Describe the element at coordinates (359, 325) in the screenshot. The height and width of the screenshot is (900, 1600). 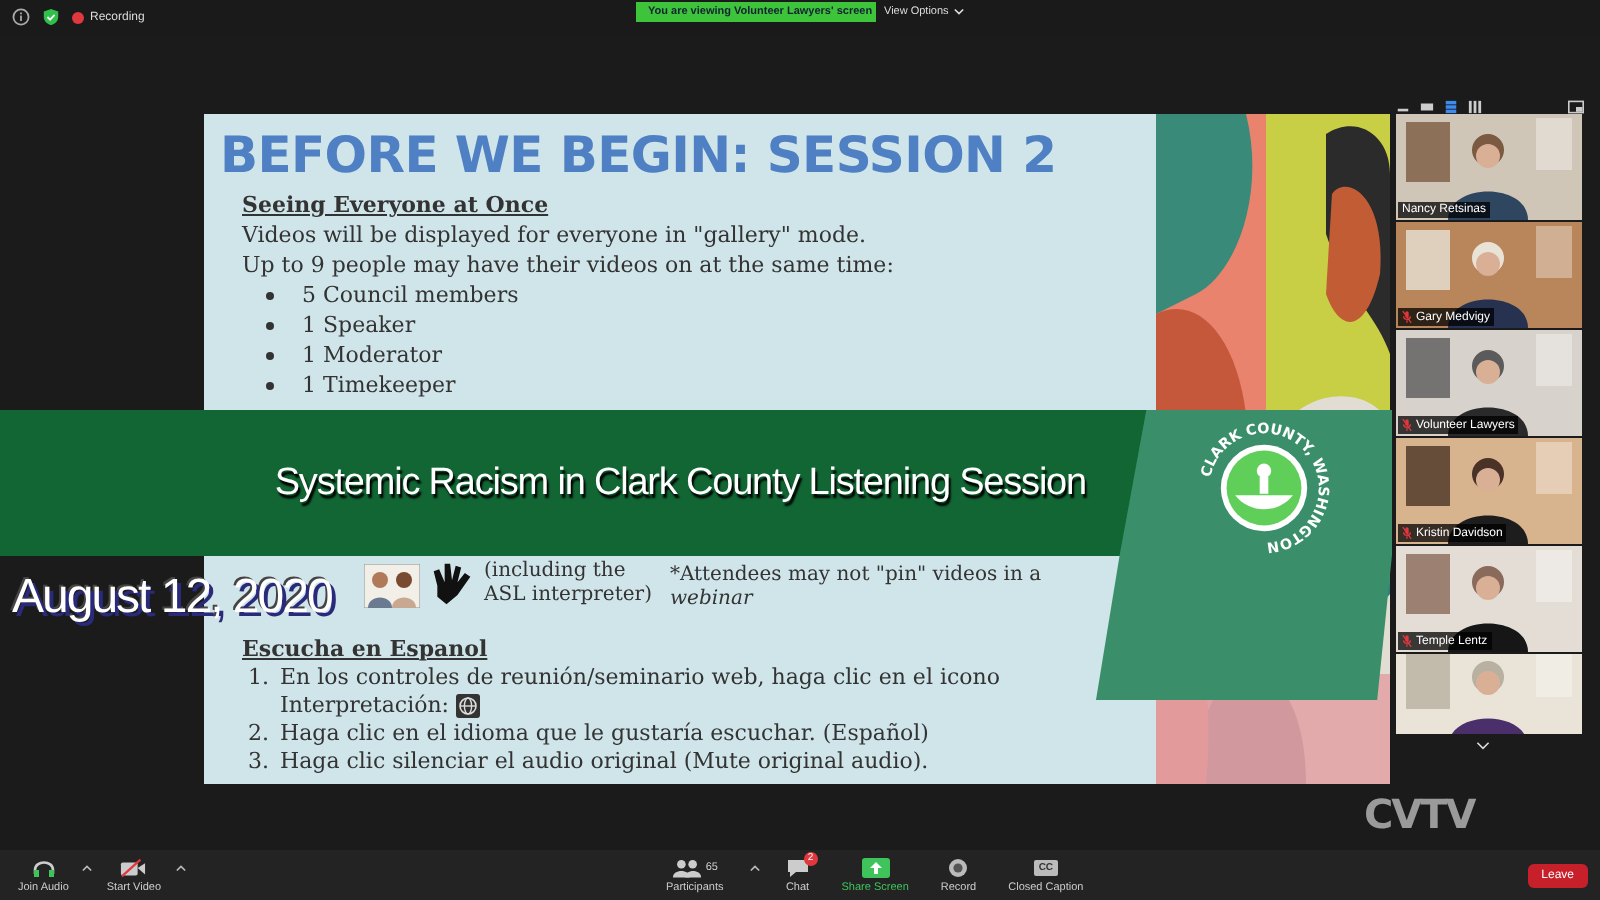
I see `bullet-text: 1 Speaker` at that location.